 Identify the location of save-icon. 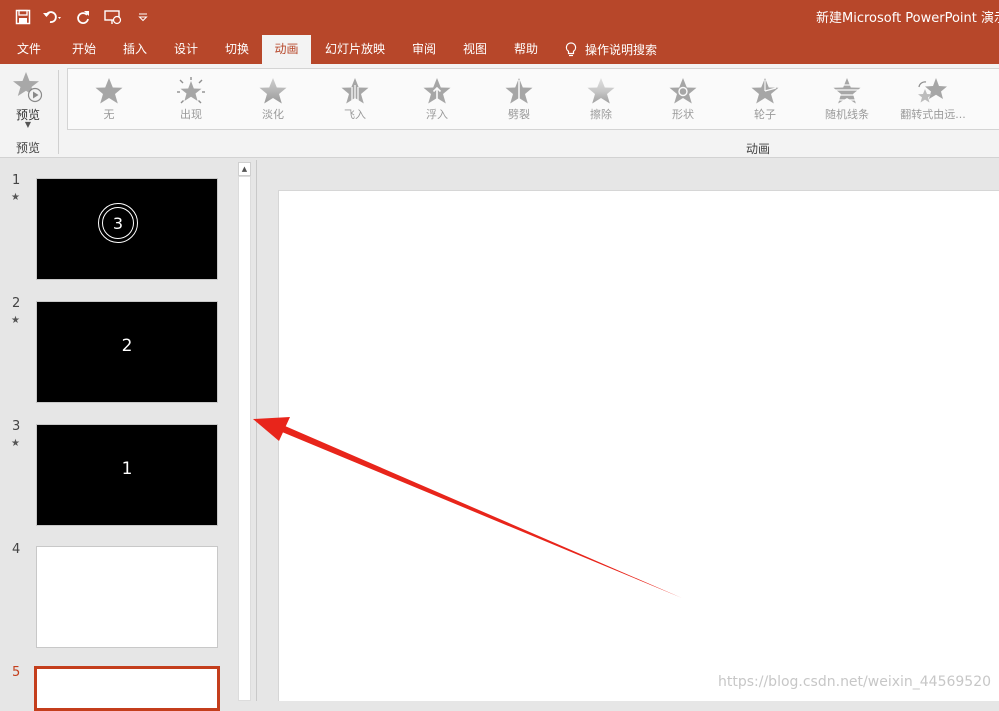
(23, 17).